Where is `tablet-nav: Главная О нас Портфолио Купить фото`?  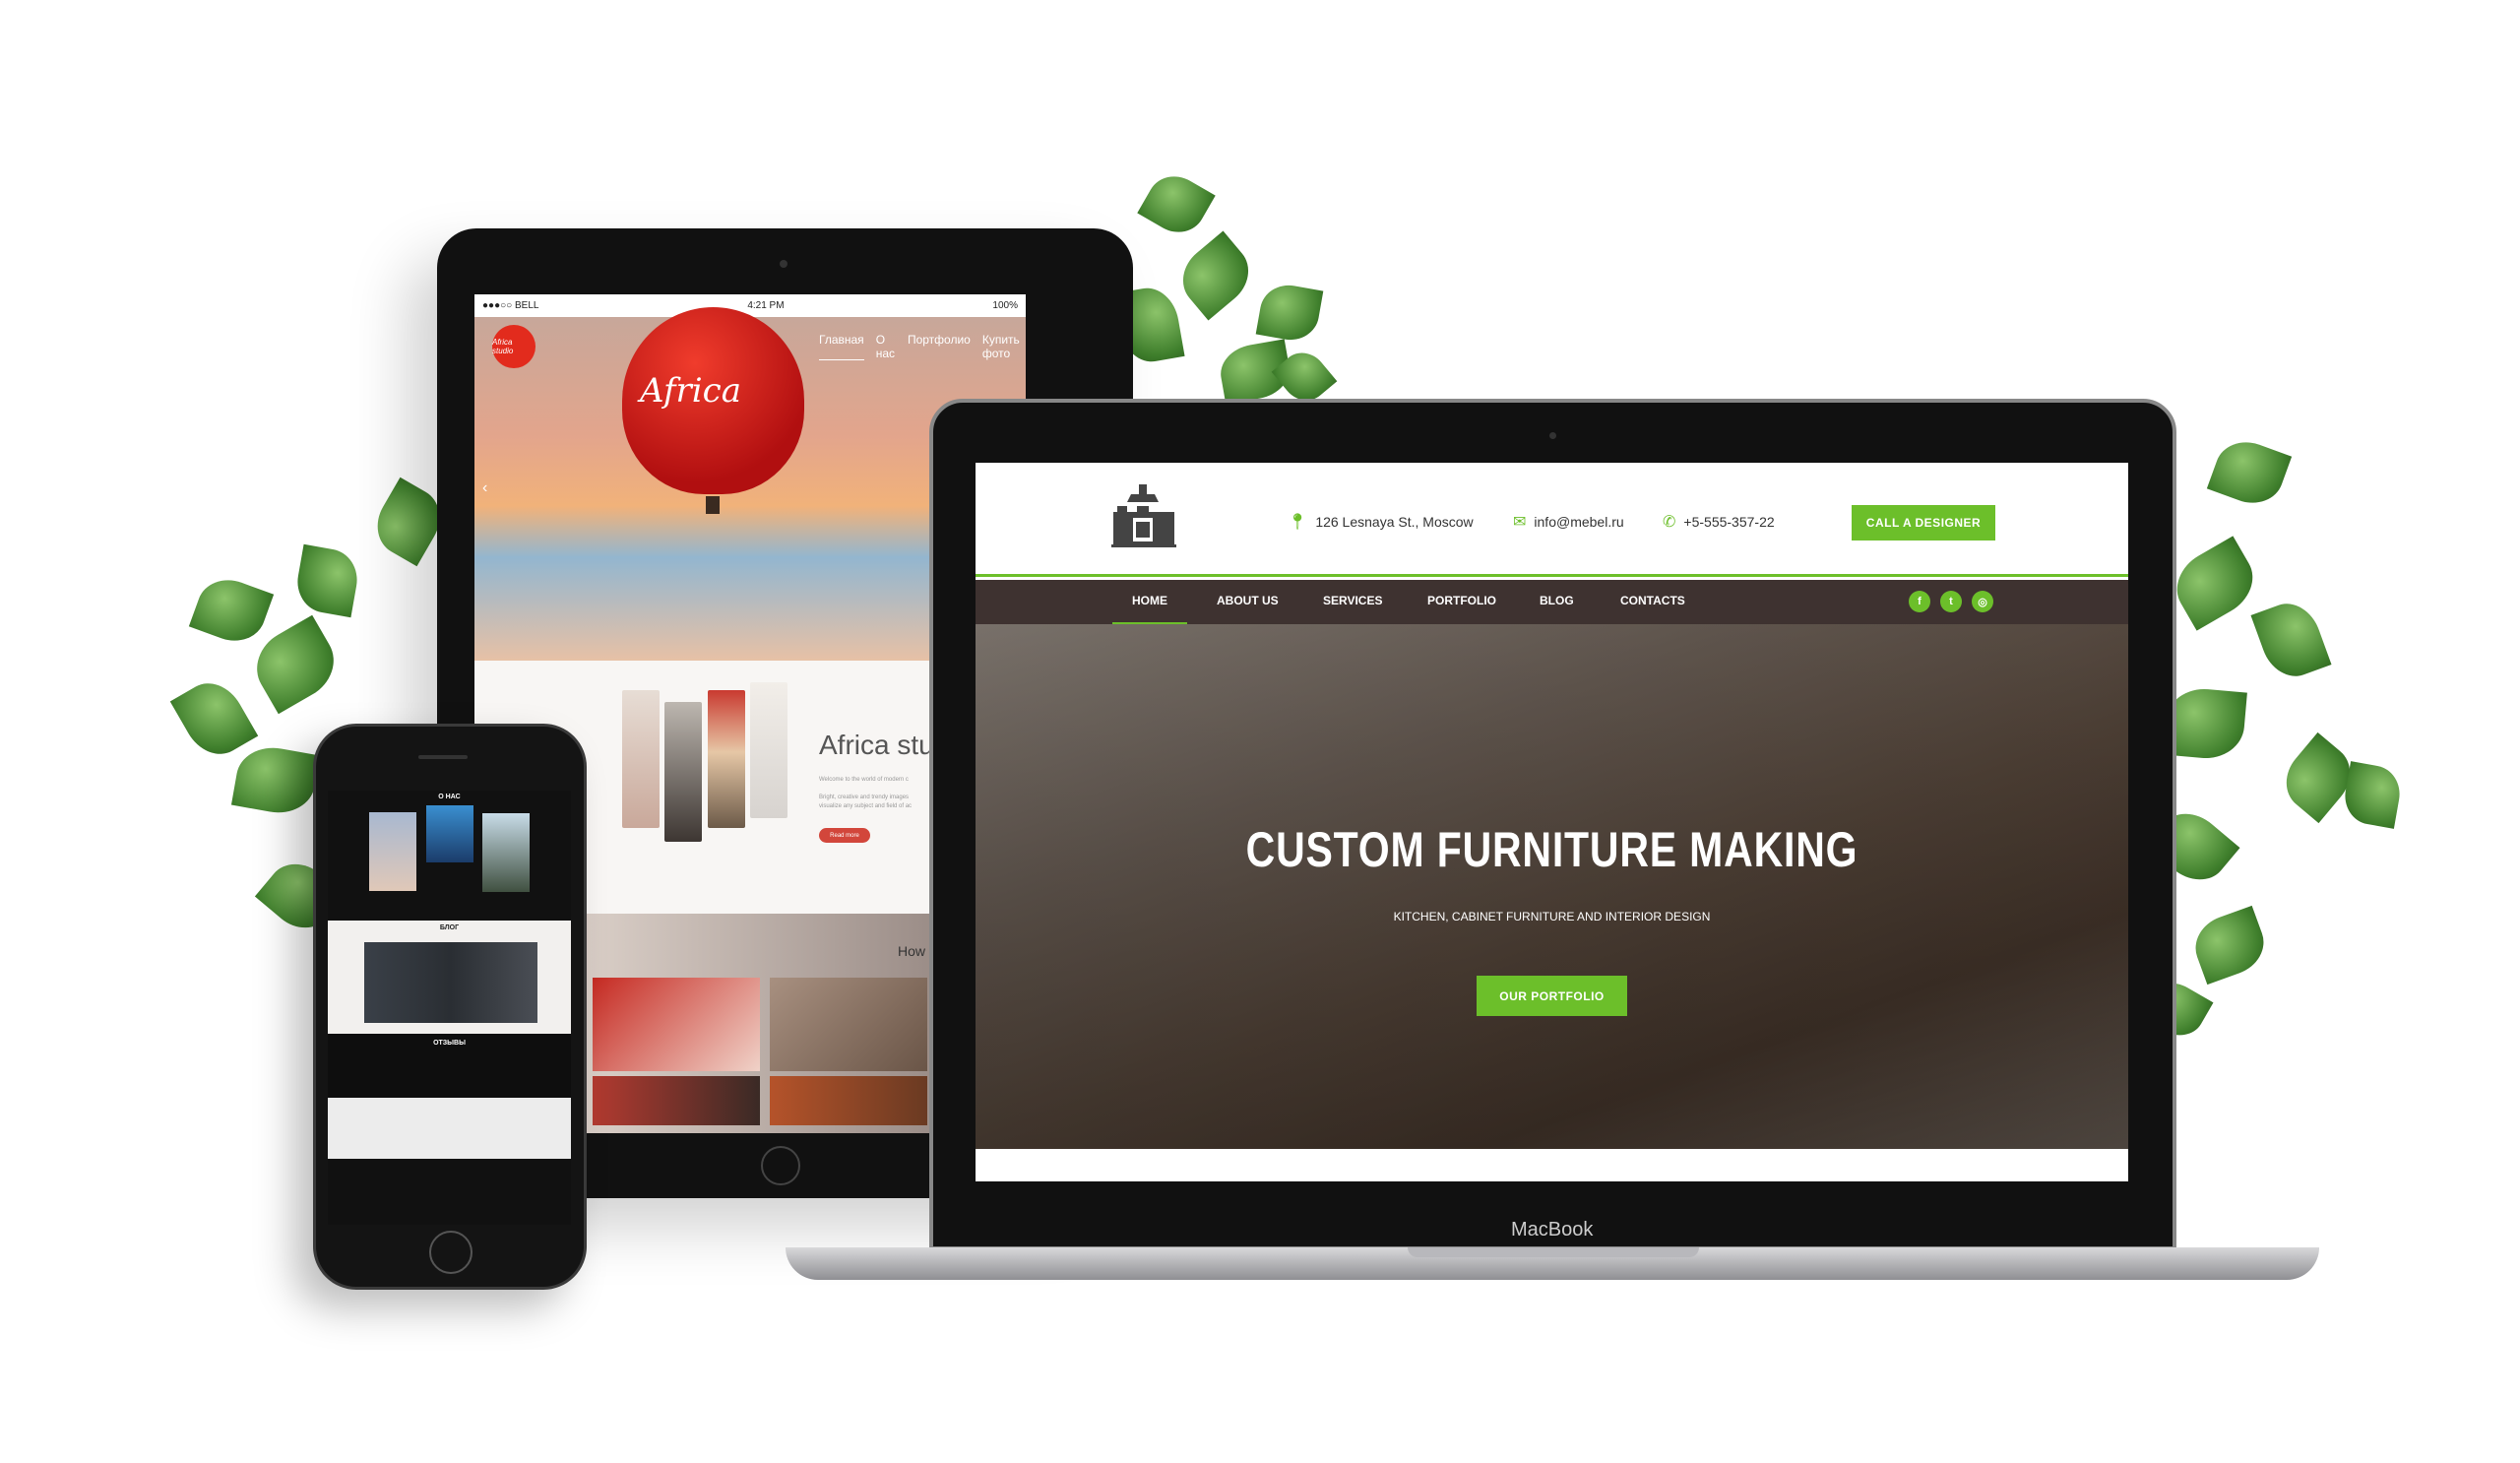
tablet-nav: Главная О нас Портфолио Купить фото is located at coordinates (922, 347).